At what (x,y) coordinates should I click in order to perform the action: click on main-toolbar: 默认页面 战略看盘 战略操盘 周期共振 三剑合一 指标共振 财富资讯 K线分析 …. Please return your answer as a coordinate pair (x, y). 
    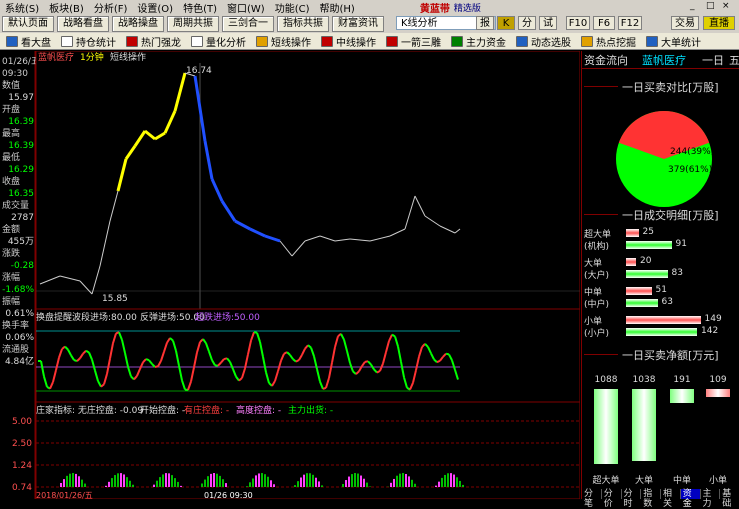
    Looking at the image, I should click on (369, 24).